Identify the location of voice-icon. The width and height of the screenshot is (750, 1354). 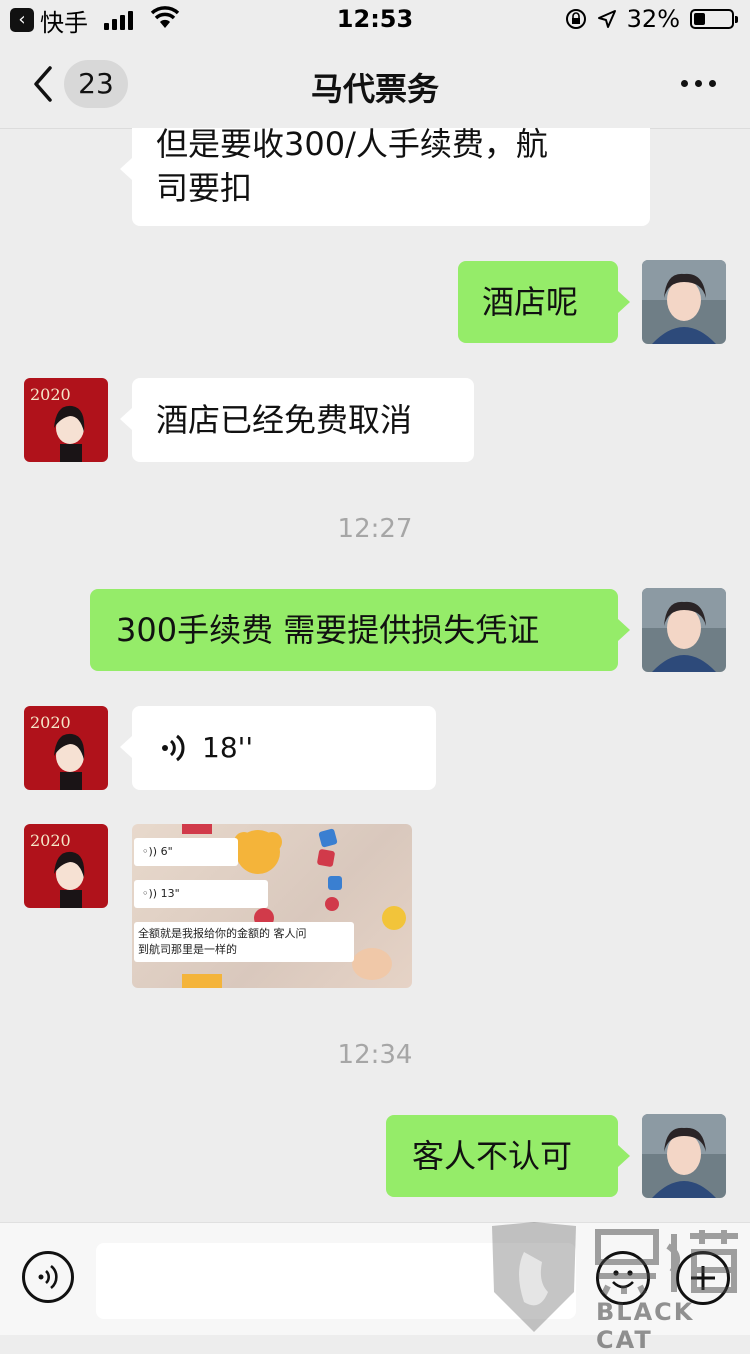
(48, 1277).